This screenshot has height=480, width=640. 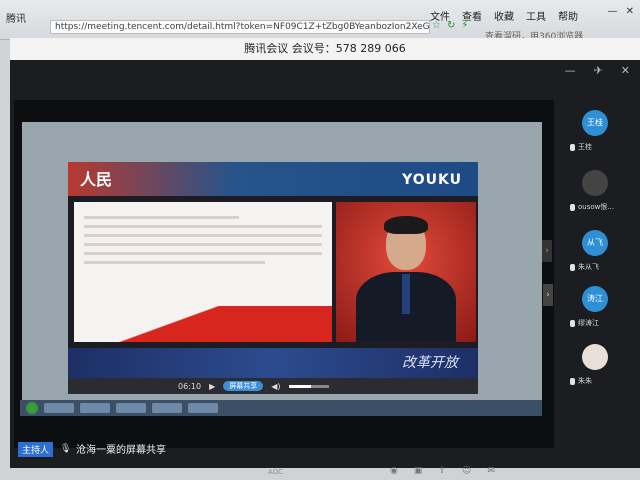 What do you see at coordinates (432, 180) in the screenshot?
I see `player-brand: YOUKU` at bounding box center [432, 180].